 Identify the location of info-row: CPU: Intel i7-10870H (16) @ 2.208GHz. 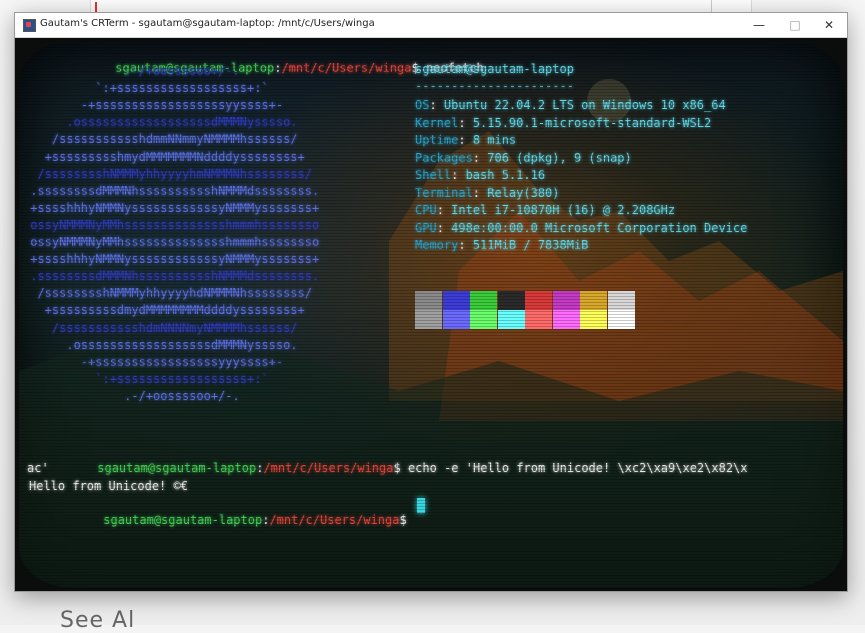
(545, 210).